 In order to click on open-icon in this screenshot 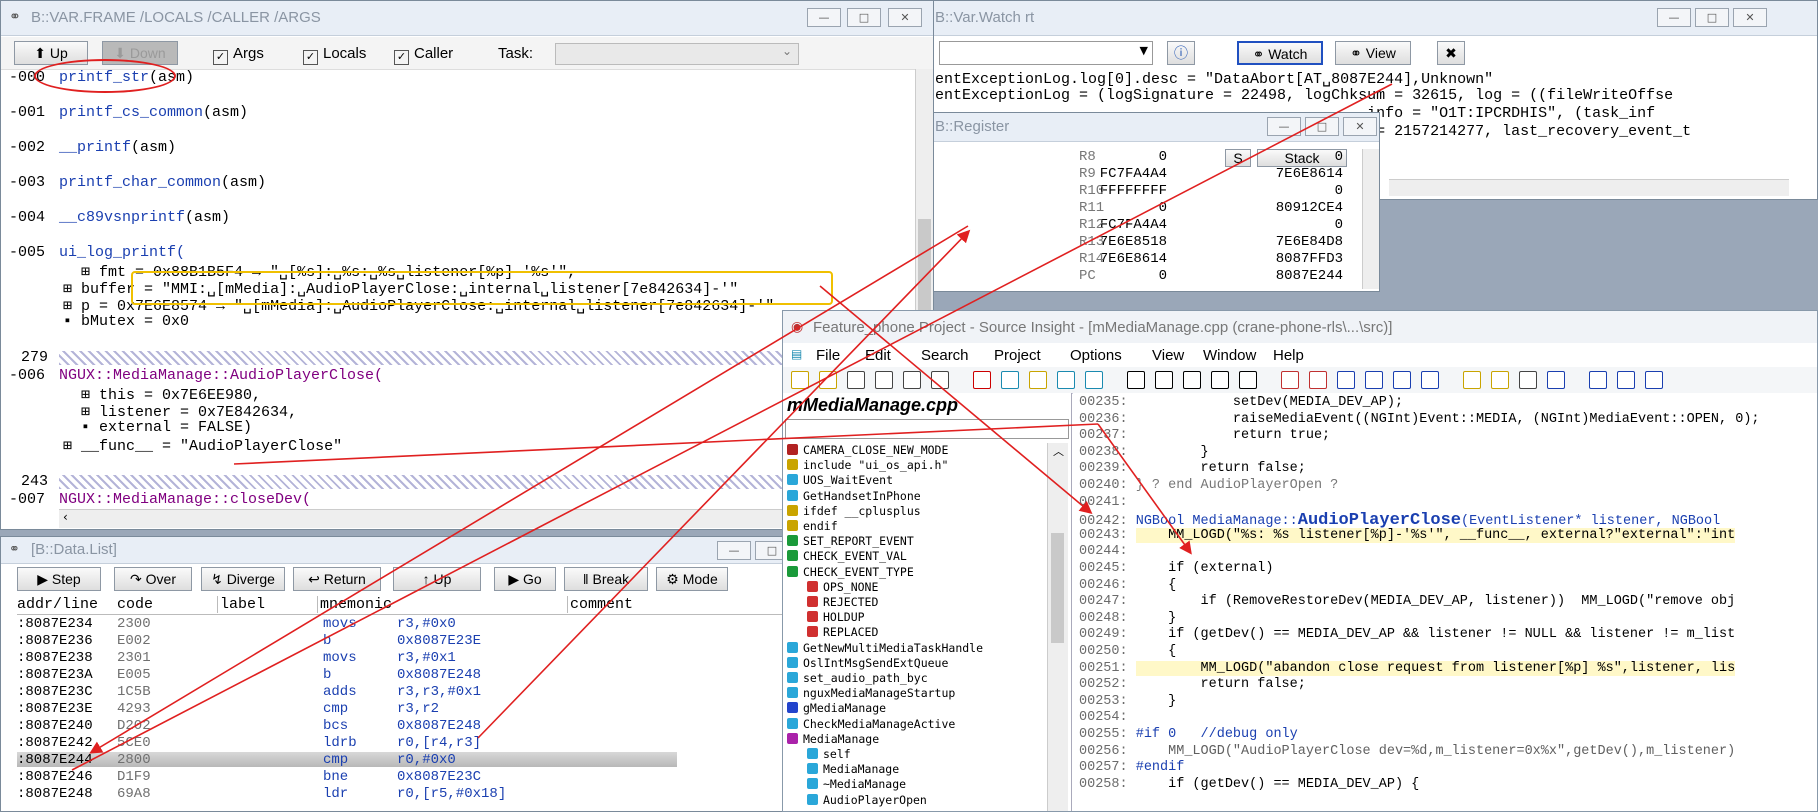, I will do `click(828, 380)`.